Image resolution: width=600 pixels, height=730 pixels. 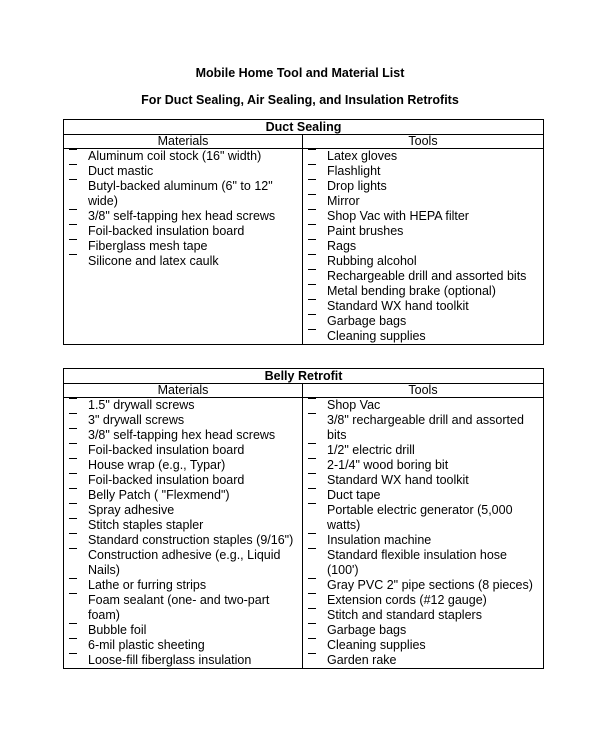 I want to click on list-item-text: Duct tape, so click(x=354, y=495).